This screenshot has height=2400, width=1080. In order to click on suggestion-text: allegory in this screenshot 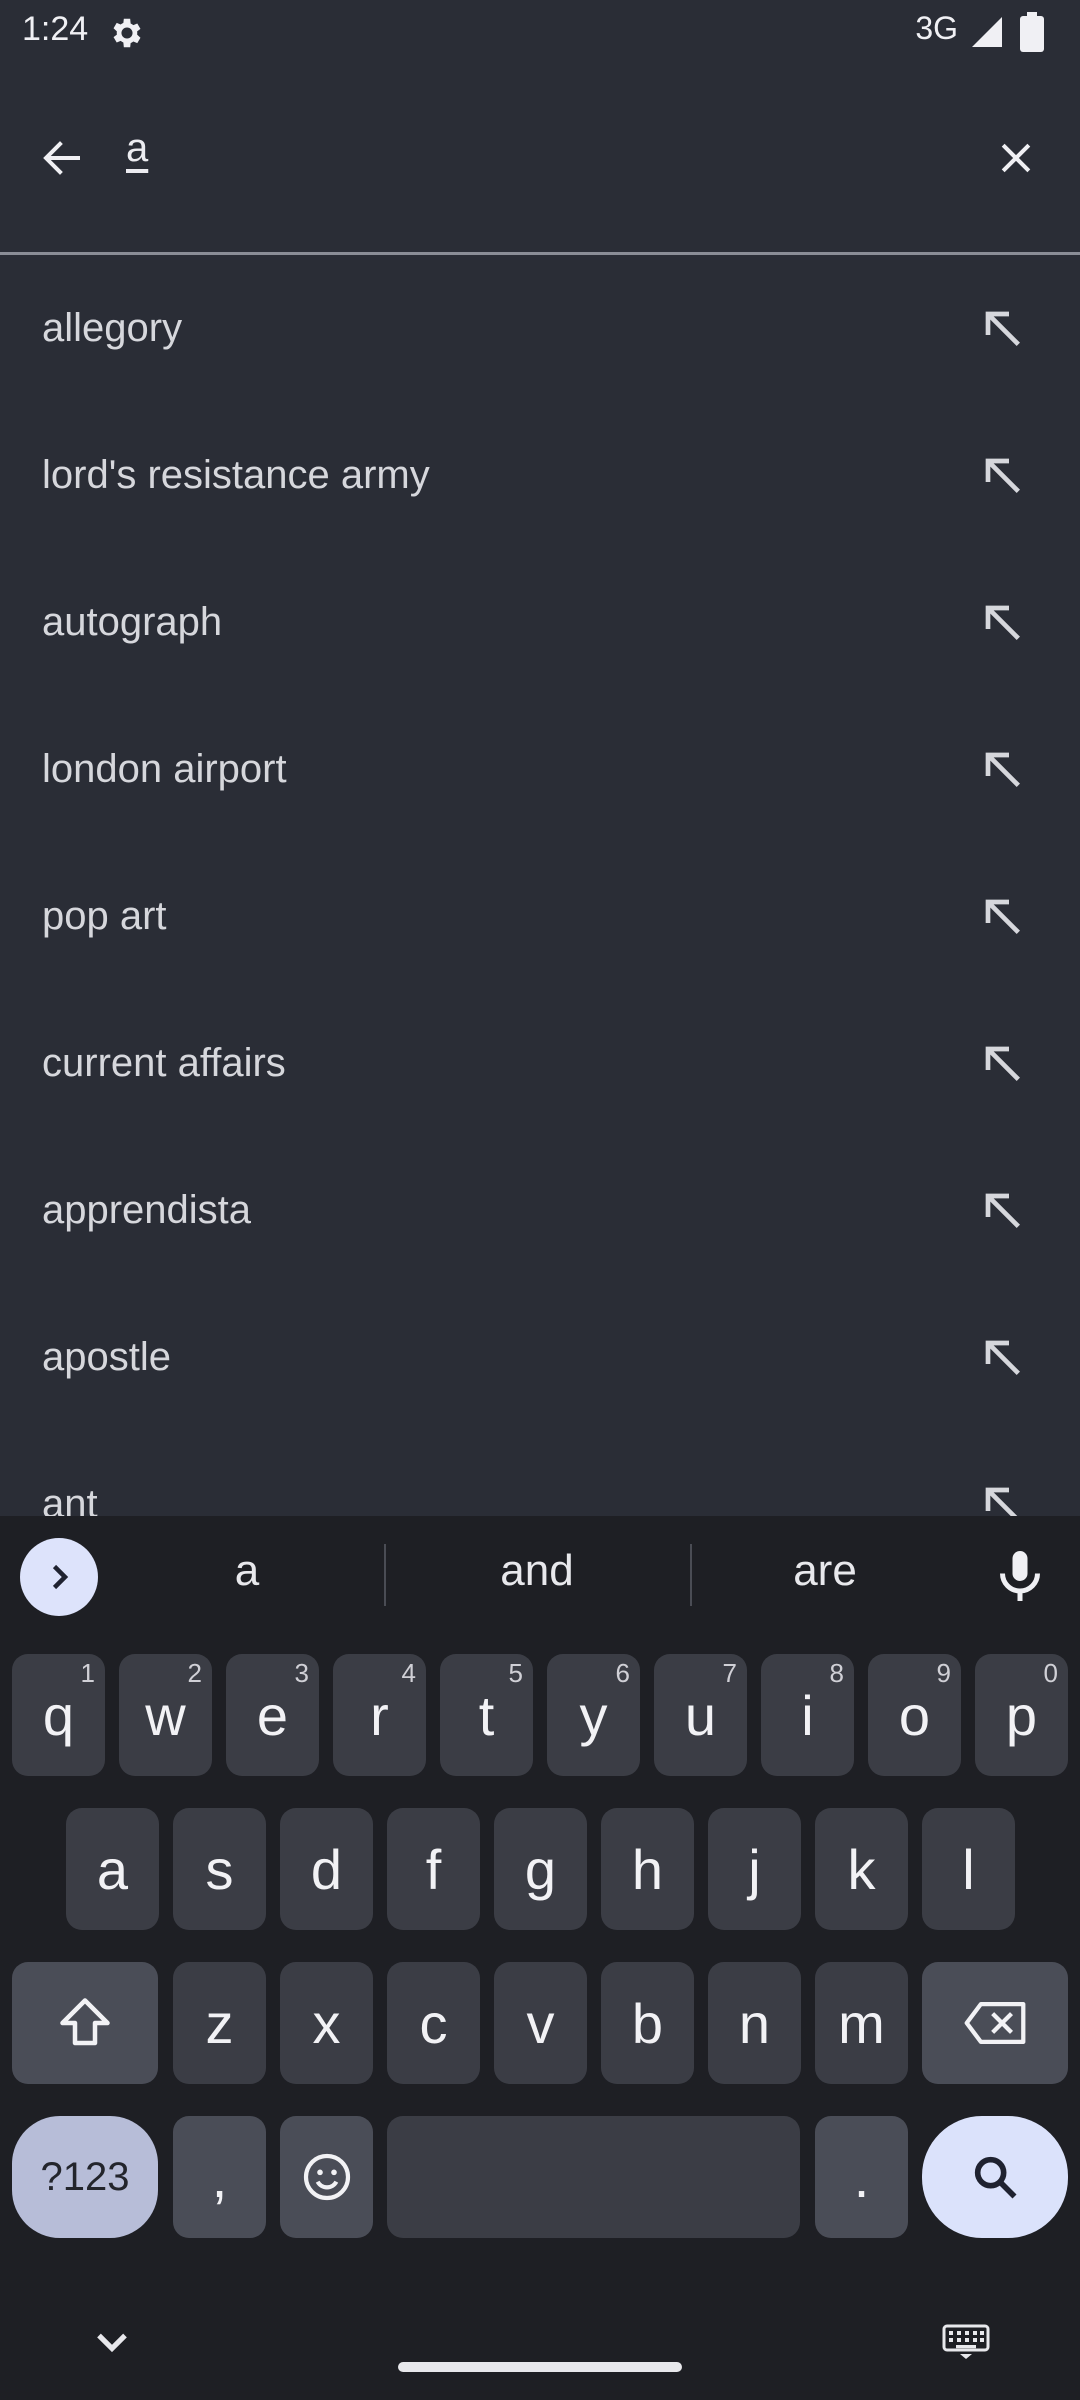, I will do `click(112, 328)`.